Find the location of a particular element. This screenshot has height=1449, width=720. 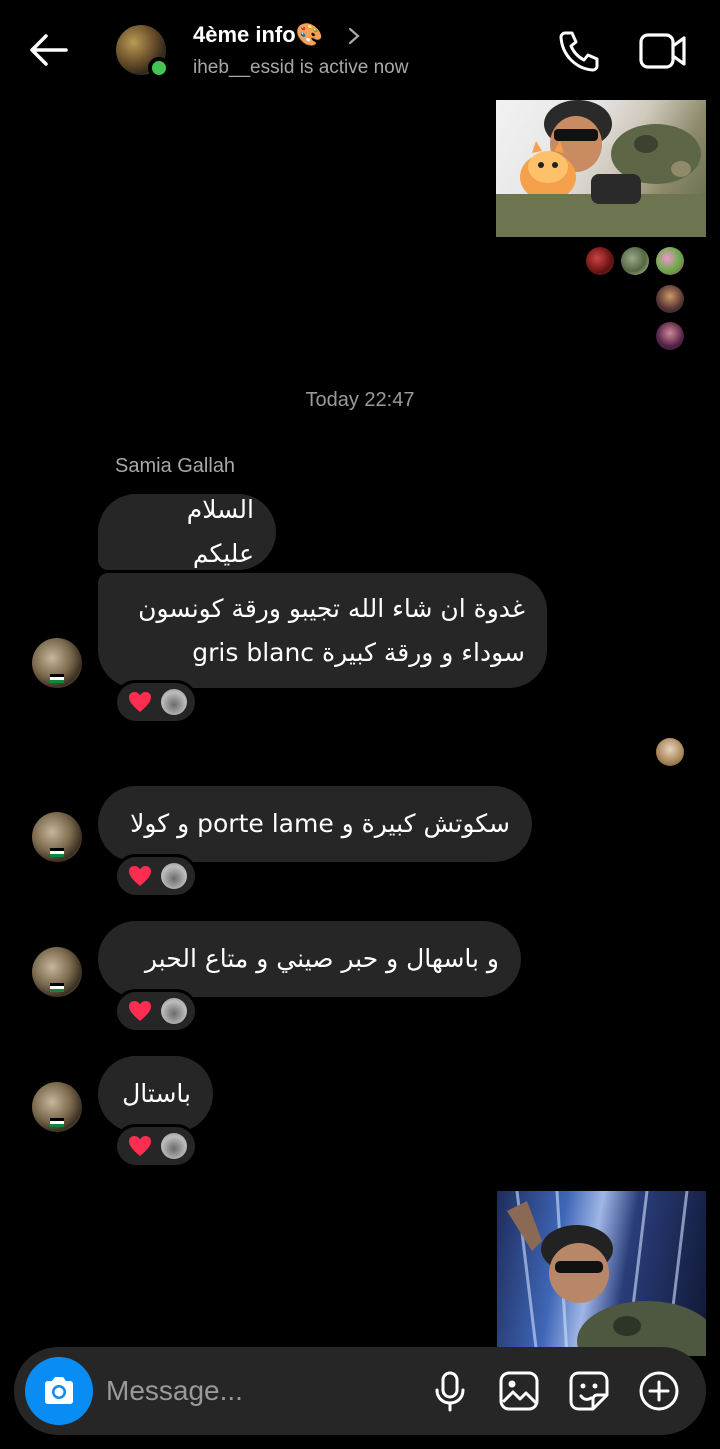

message-text: باستال is located at coordinates (156, 1093).